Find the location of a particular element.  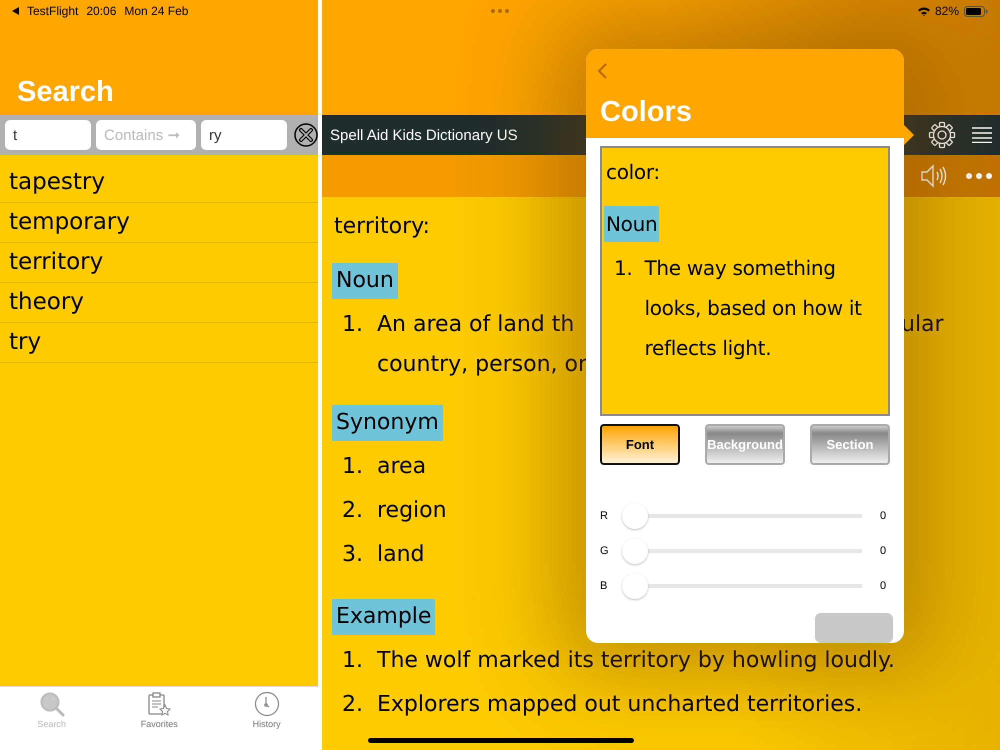

speaker-icon is located at coordinates (934, 176).